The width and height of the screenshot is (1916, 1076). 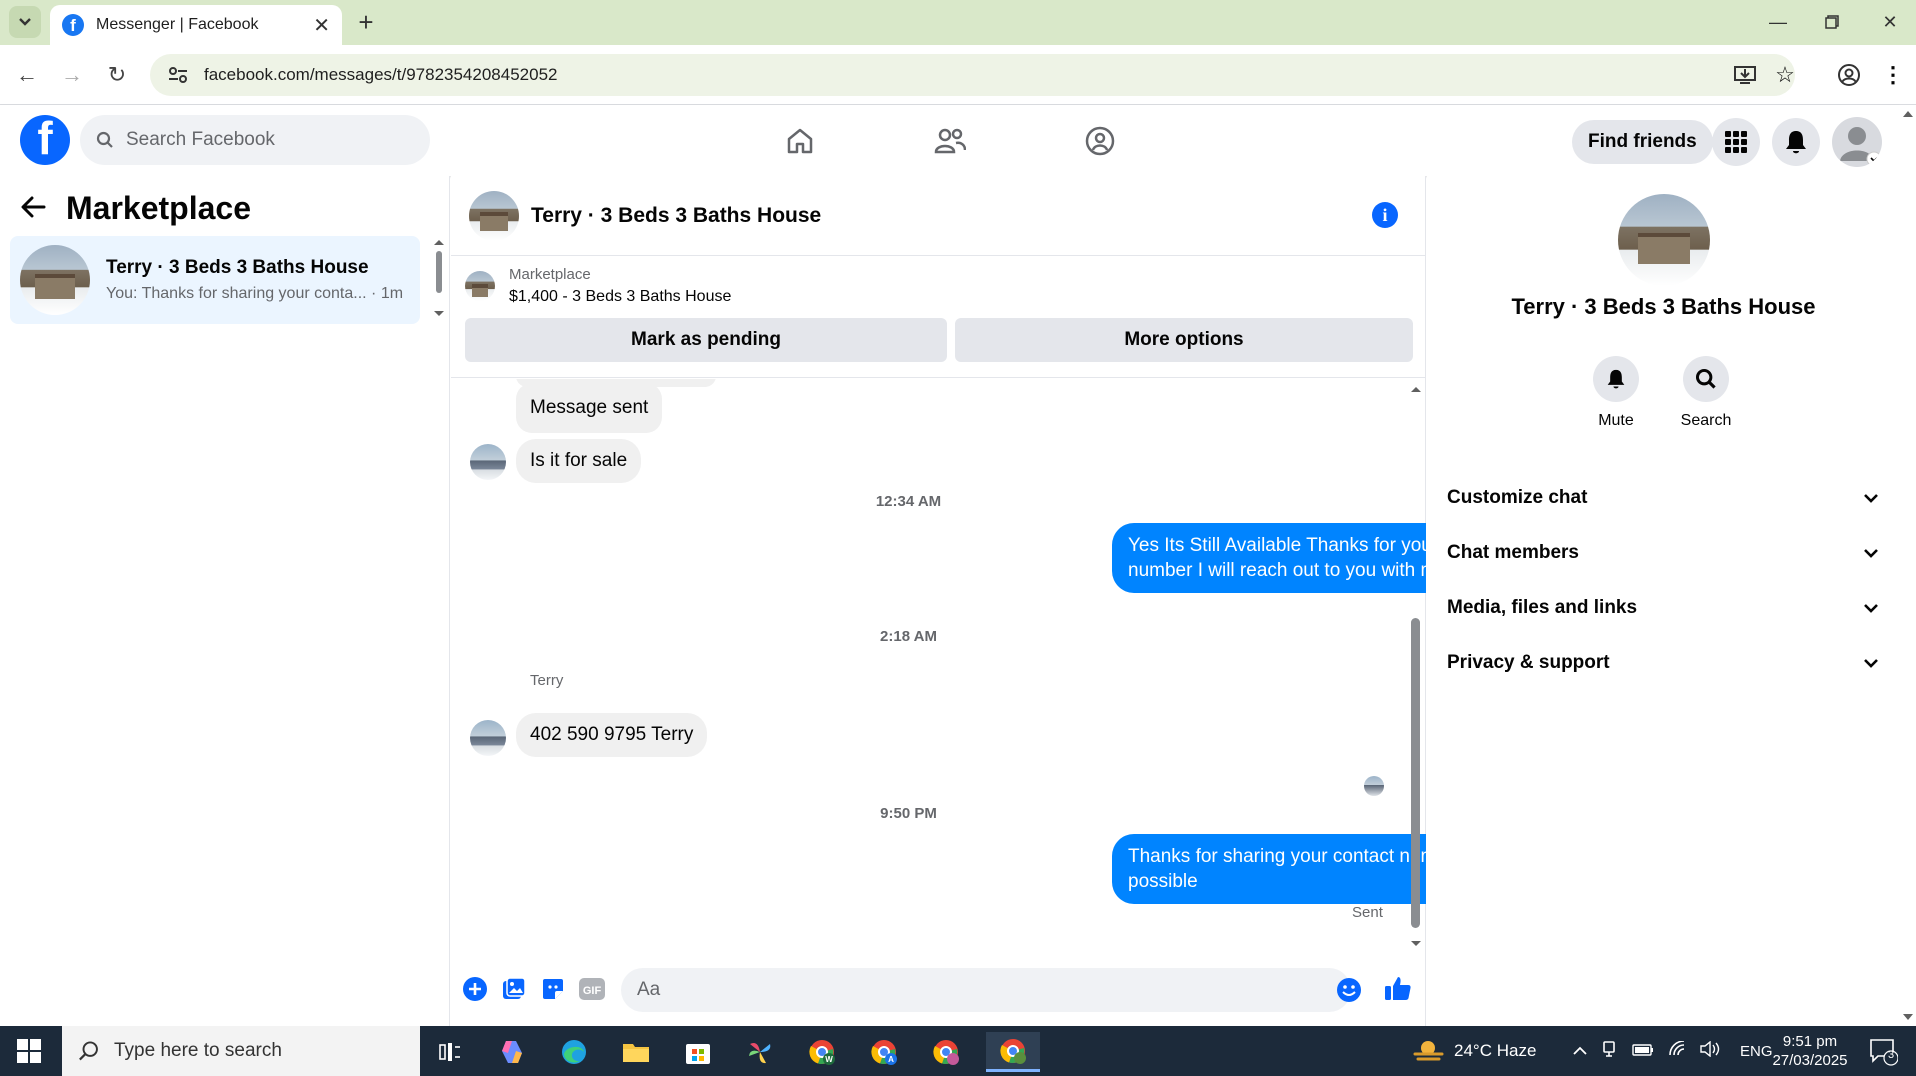 What do you see at coordinates (512, 1052) in the screenshot?
I see `copilot-icon` at bounding box center [512, 1052].